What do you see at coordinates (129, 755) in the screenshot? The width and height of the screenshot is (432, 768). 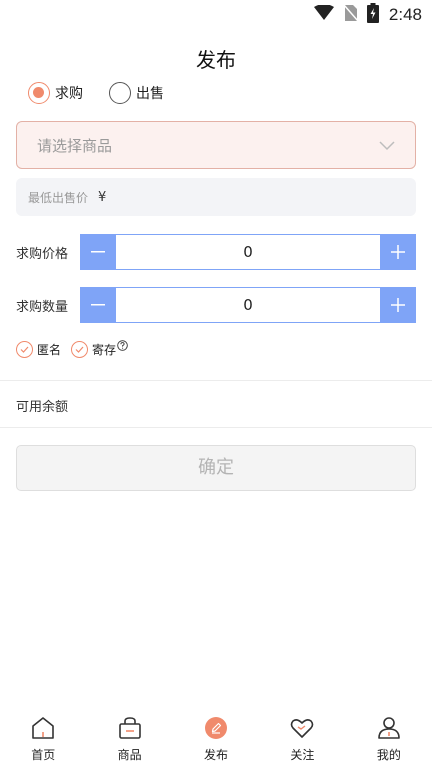 I see `tab-label-products: 商品` at bounding box center [129, 755].